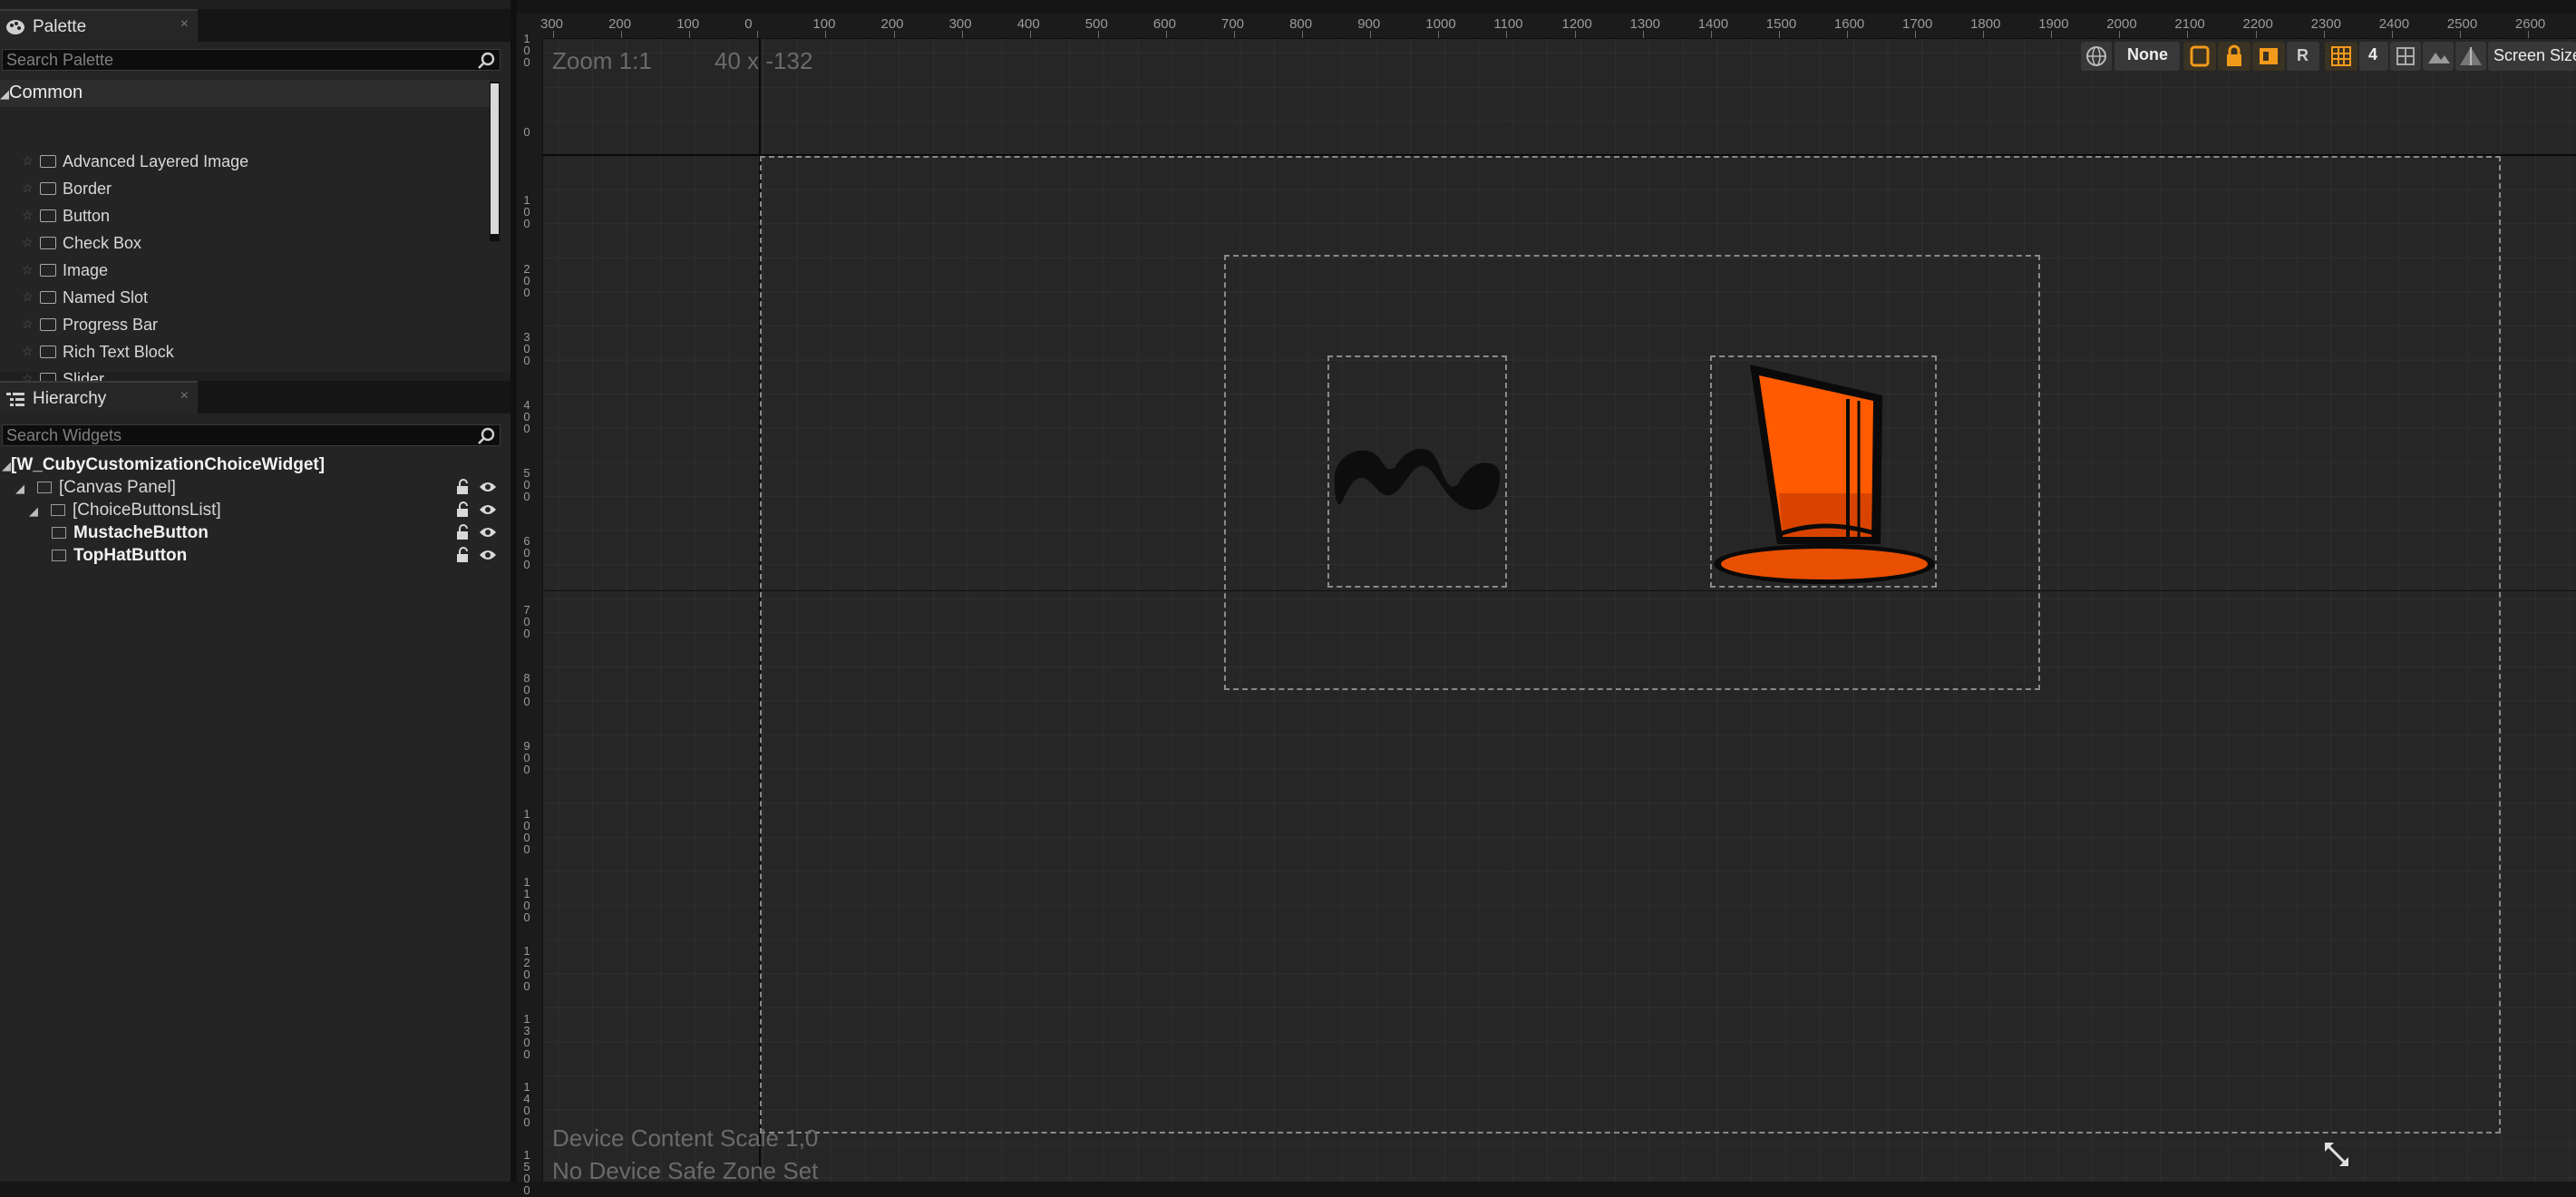 The width and height of the screenshot is (2576, 1197). I want to click on palette-item-label: Named Slot, so click(106, 297).